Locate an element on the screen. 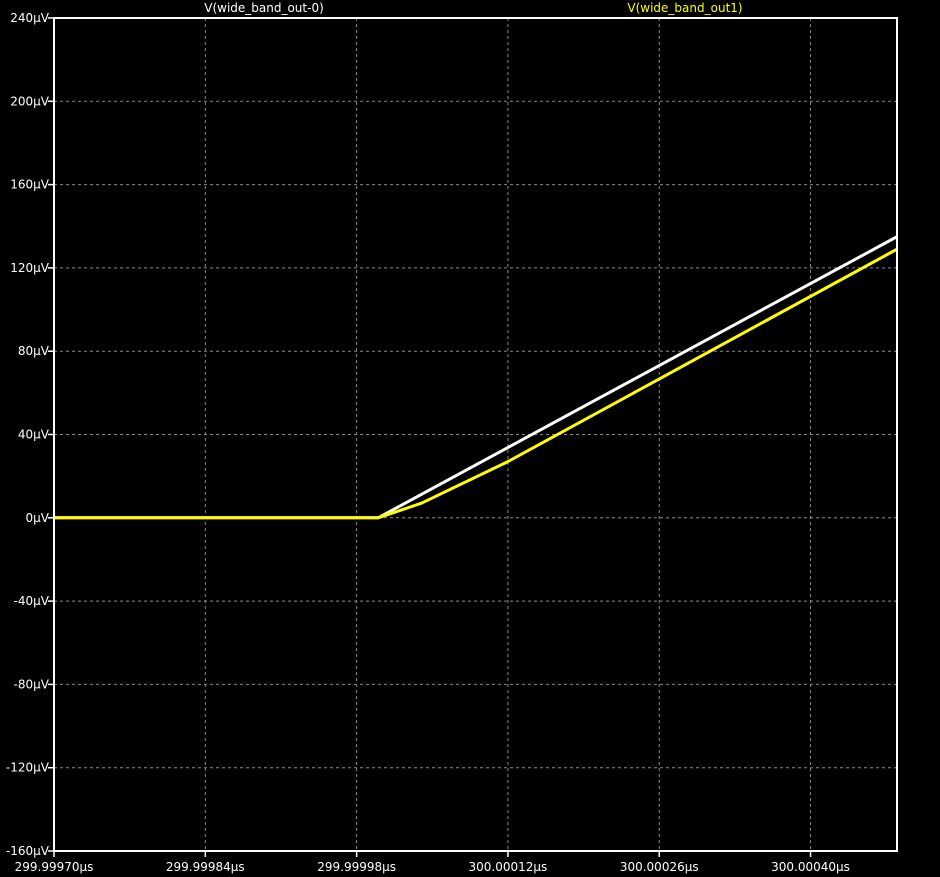  y-tick-label: 120µV is located at coordinates (30, 268).